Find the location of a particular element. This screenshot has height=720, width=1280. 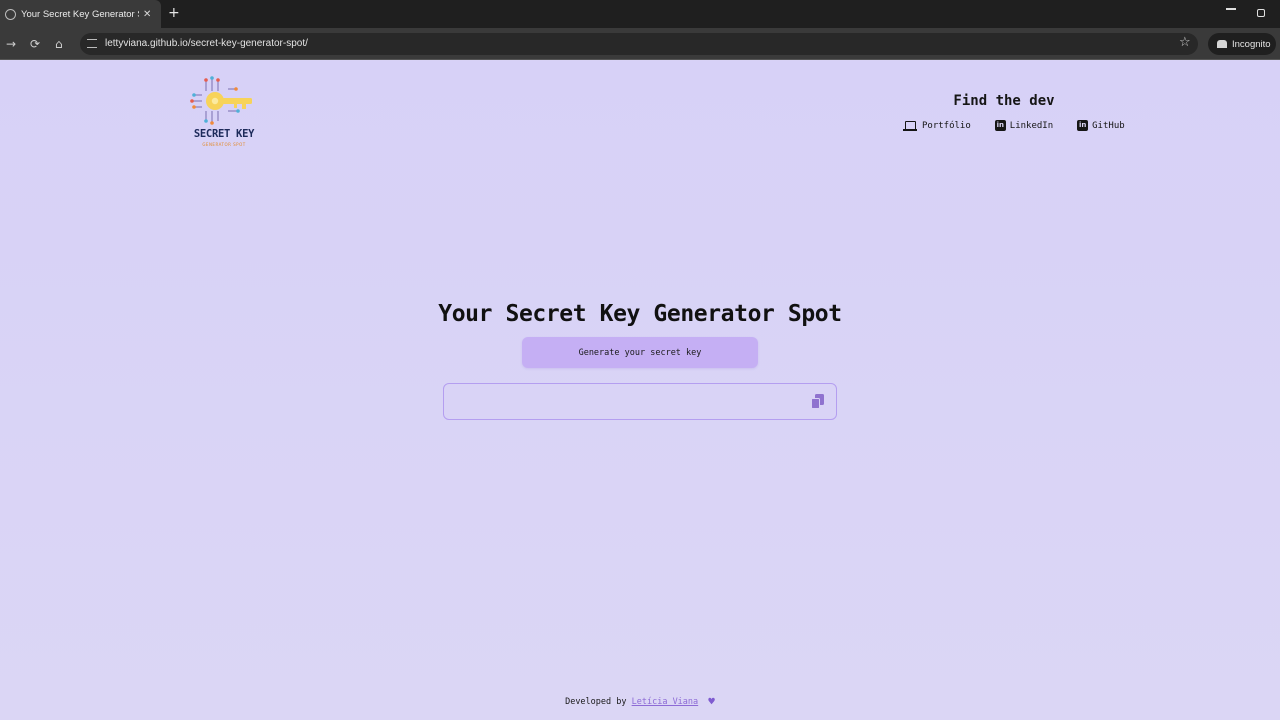

back-arrow-icon: → is located at coordinates (11, 44).